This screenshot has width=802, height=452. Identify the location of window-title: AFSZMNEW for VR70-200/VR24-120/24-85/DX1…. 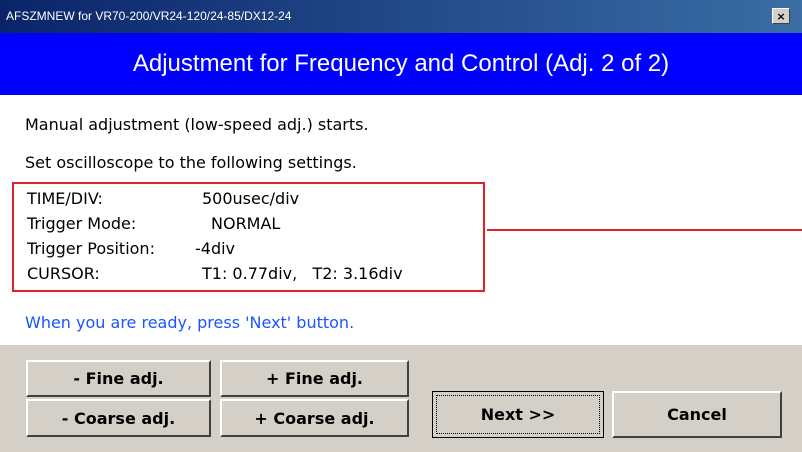
(149, 16).